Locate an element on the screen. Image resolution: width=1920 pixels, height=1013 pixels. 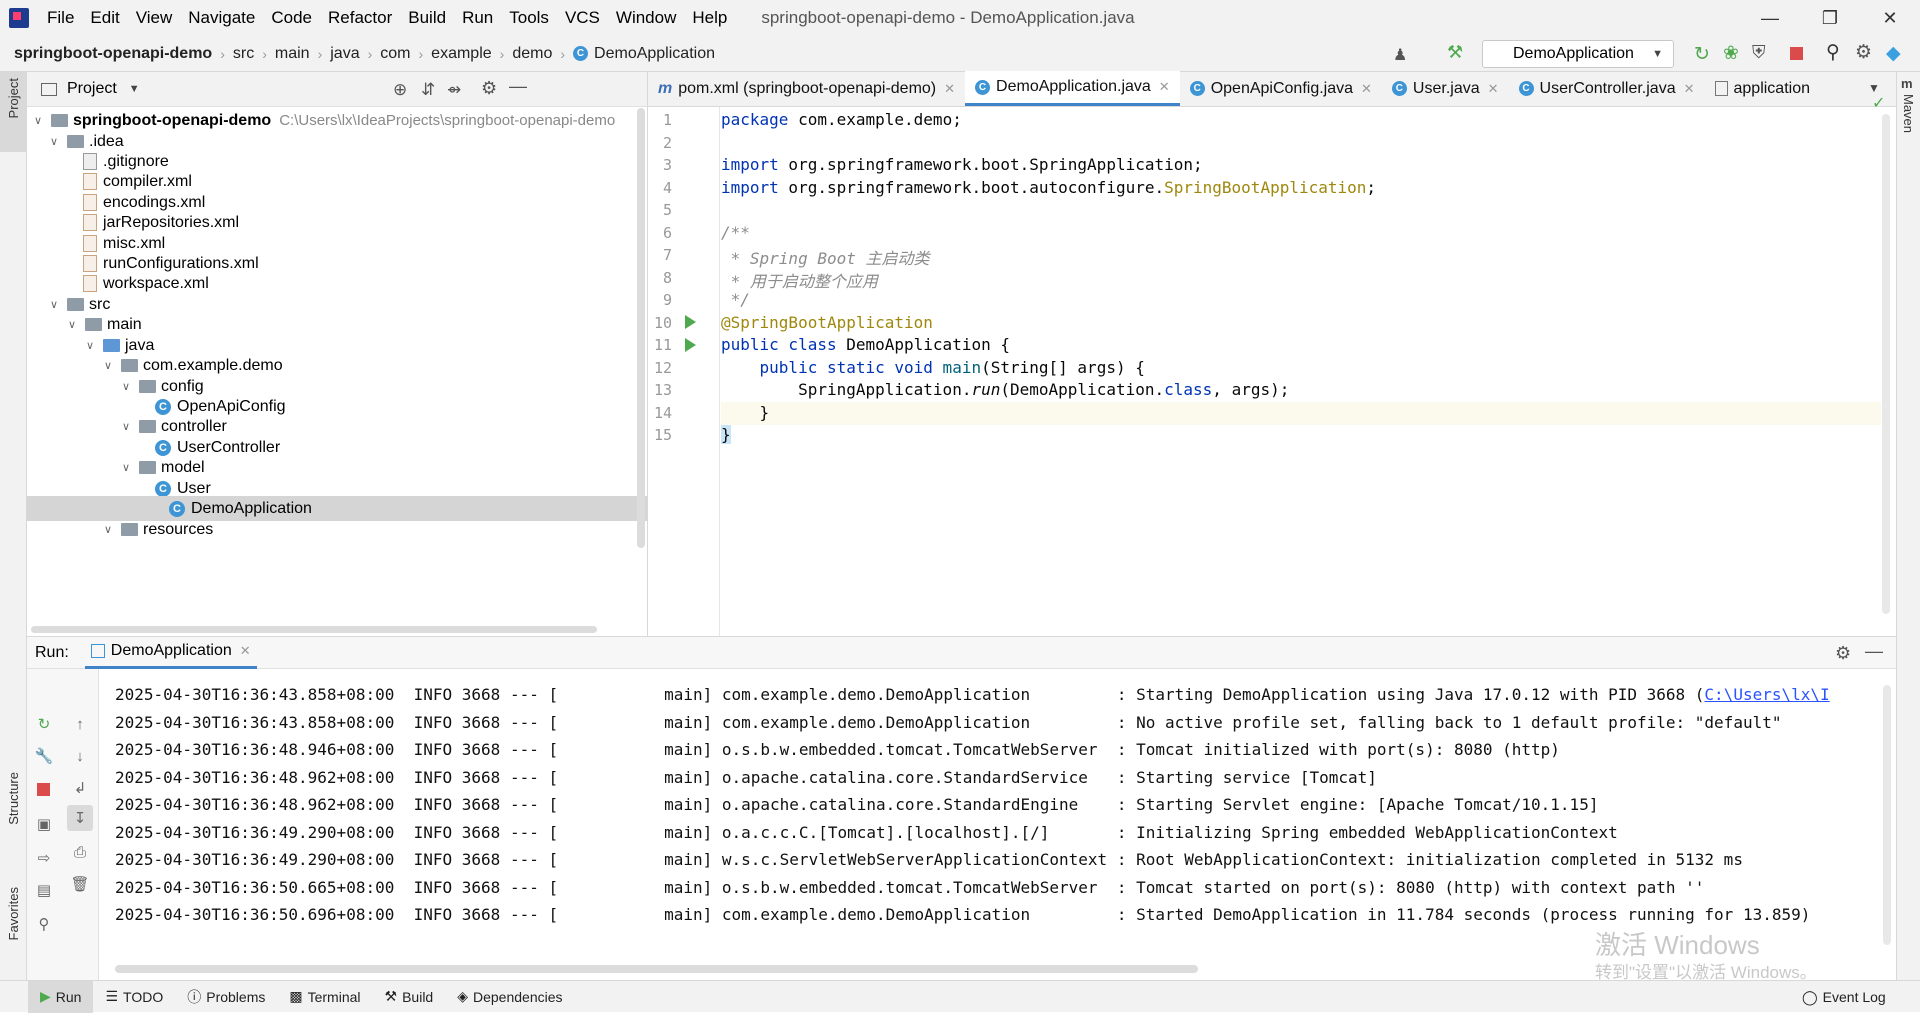
event-log-button: ◯ Event Log is located at coordinates (1844, 997).